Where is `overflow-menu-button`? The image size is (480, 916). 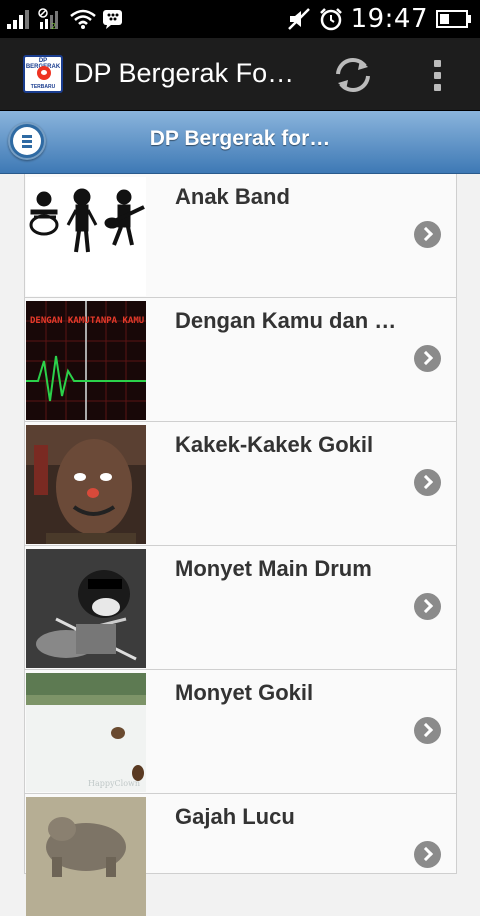 overflow-menu-button is located at coordinates (438, 75).